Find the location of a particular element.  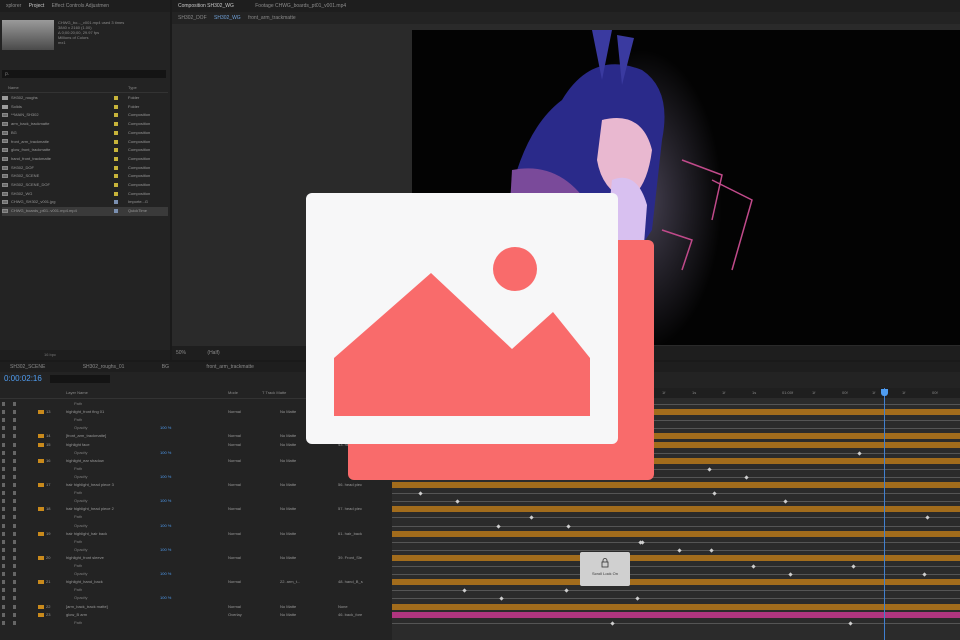

header-layer-name: Layer Name is located at coordinates (77, 393).